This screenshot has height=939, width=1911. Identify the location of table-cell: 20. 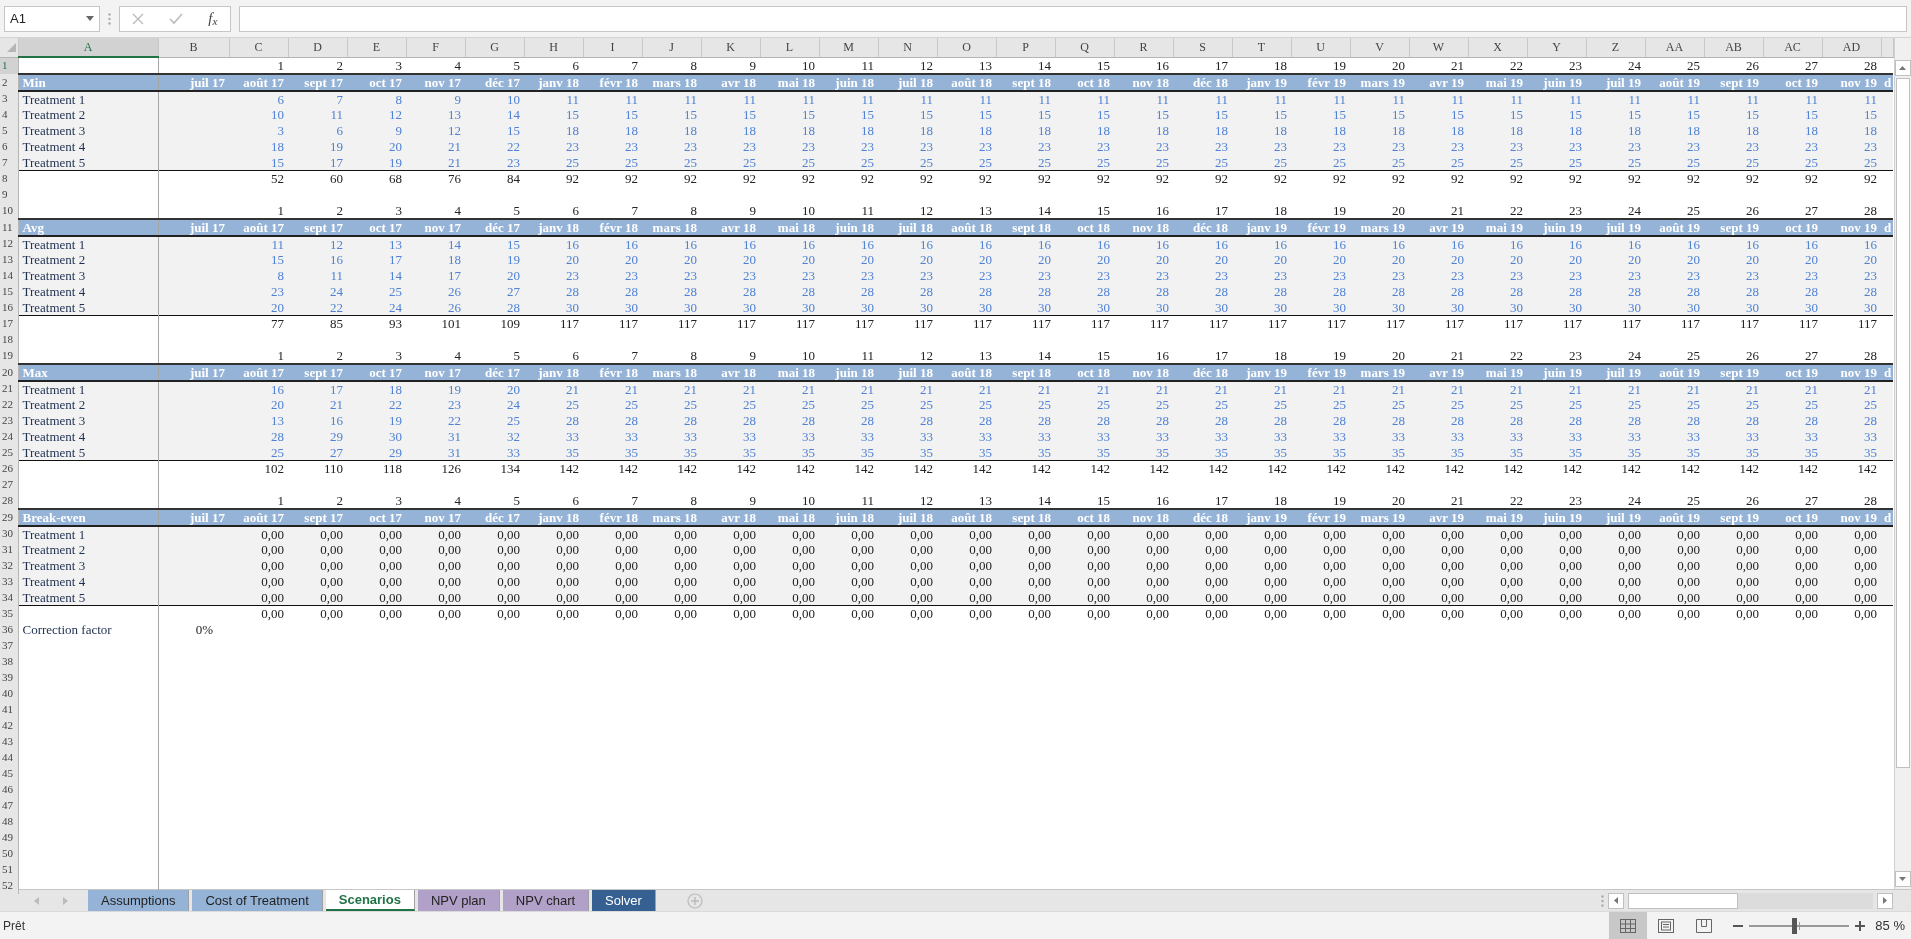
(1379, 355).